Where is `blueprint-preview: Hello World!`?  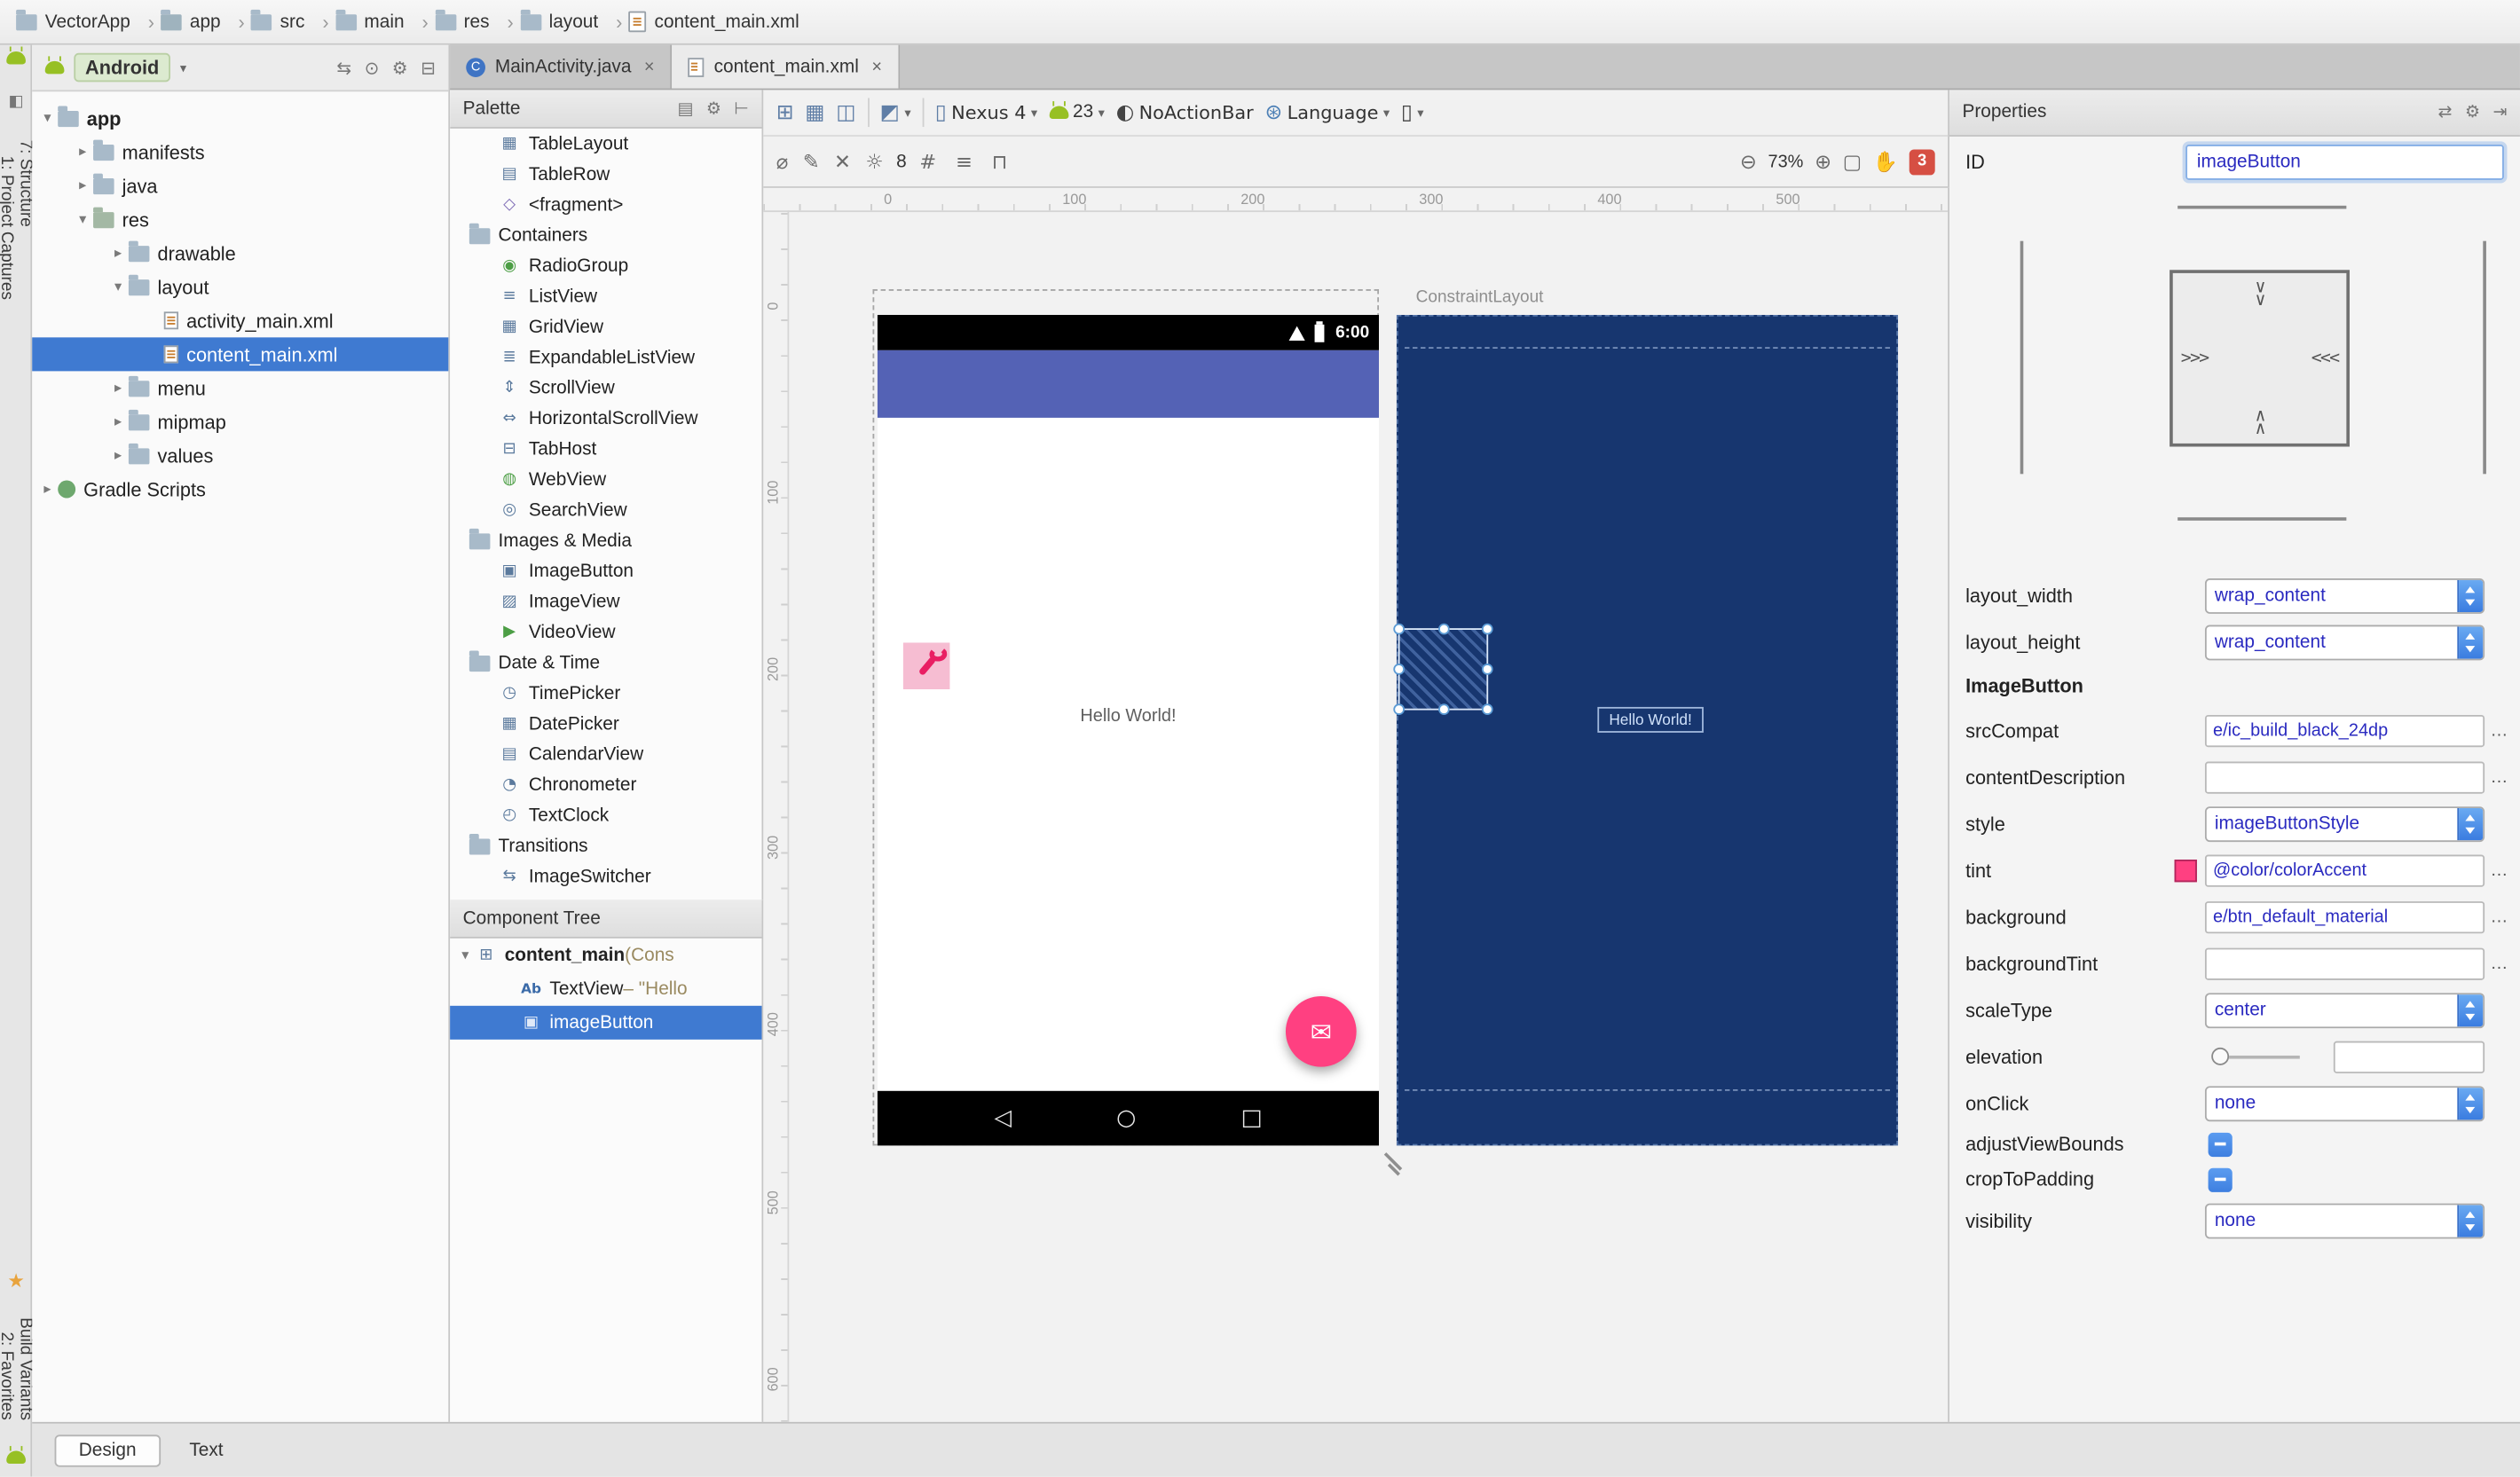
blueprint-preview: Hello World! is located at coordinates (1646, 730).